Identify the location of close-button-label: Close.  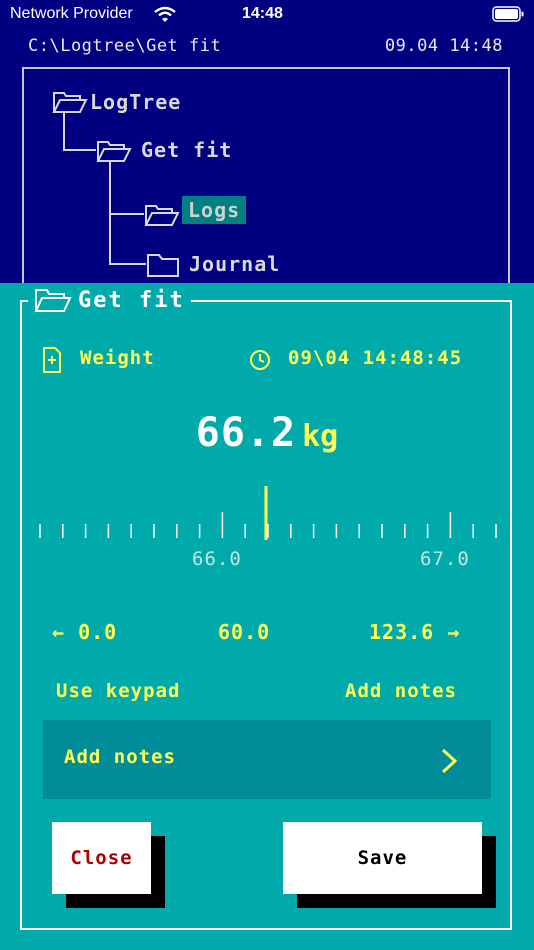
(101, 858).